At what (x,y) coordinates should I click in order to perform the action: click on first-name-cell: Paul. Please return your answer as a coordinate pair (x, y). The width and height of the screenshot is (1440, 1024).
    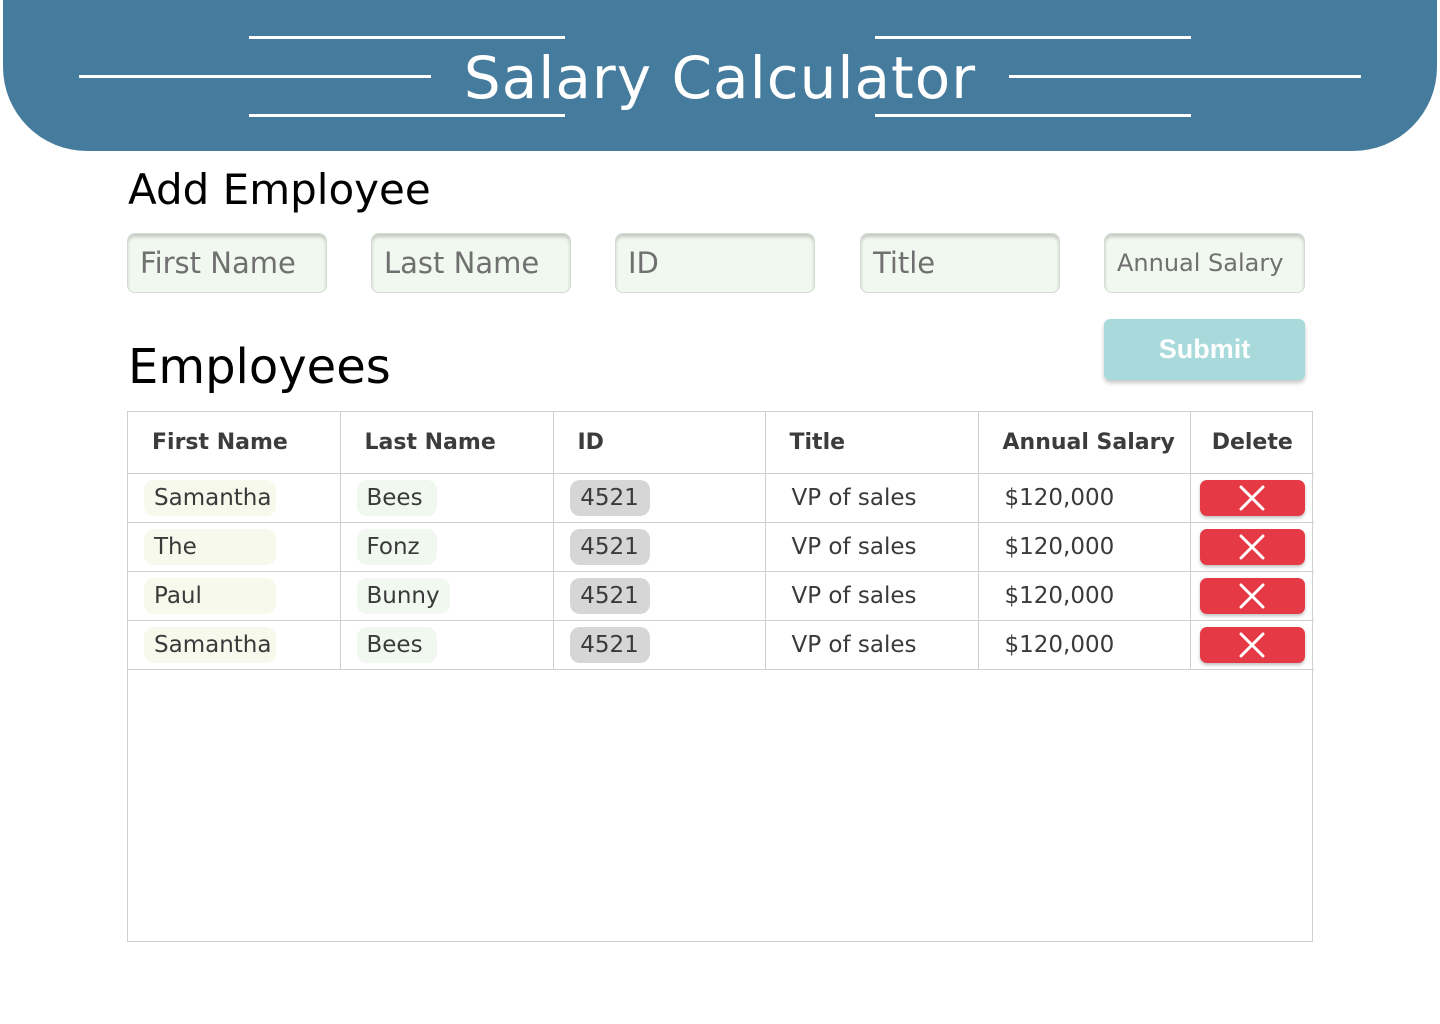
    Looking at the image, I should click on (234, 596).